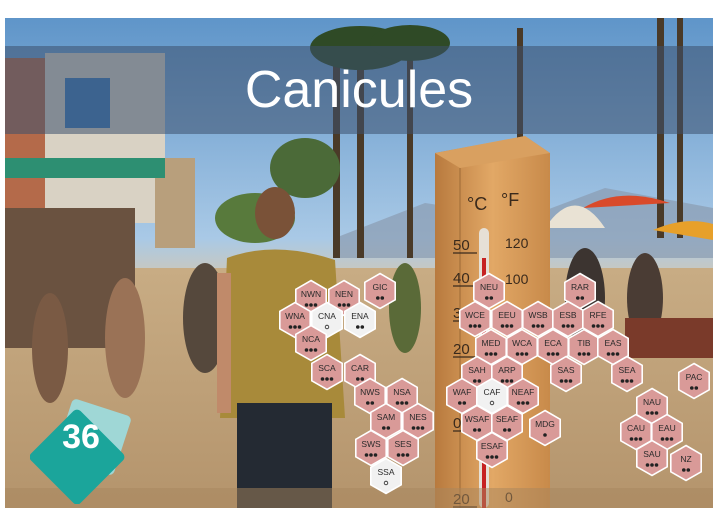 The width and height of the screenshot is (718, 508). I want to click on region-code-label: EAS, so click(612, 343).